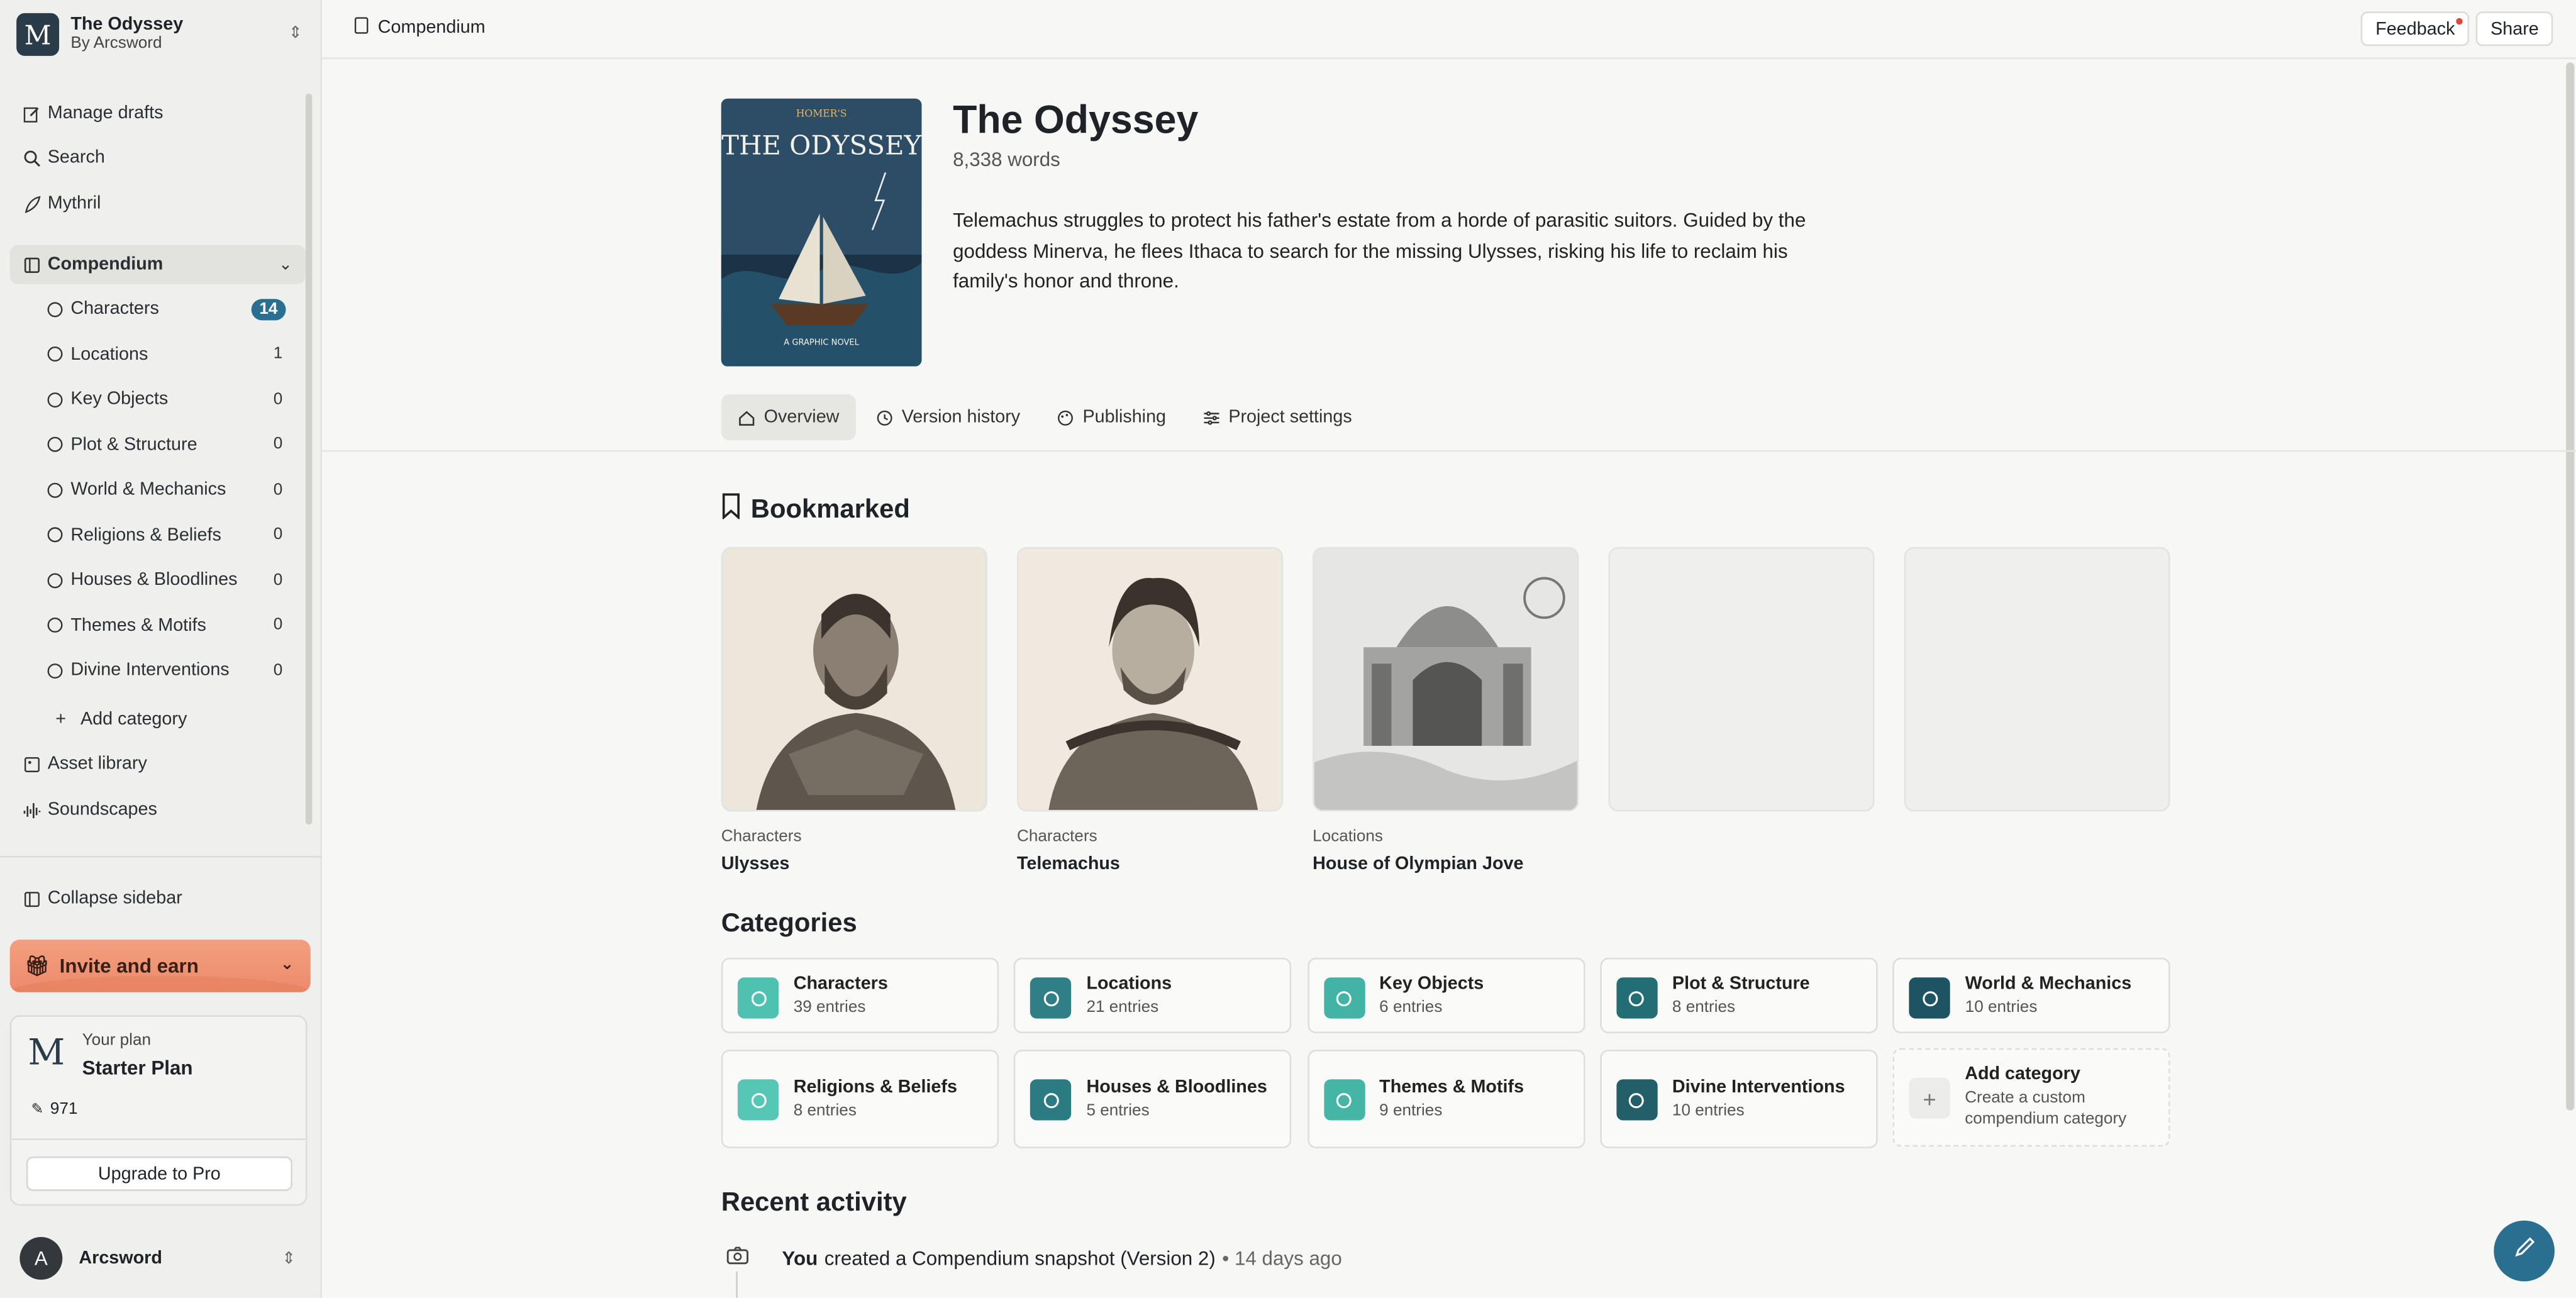  What do you see at coordinates (1418, 864) in the screenshot?
I see `bookmark-name: House of Olympian Jove` at bounding box center [1418, 864].